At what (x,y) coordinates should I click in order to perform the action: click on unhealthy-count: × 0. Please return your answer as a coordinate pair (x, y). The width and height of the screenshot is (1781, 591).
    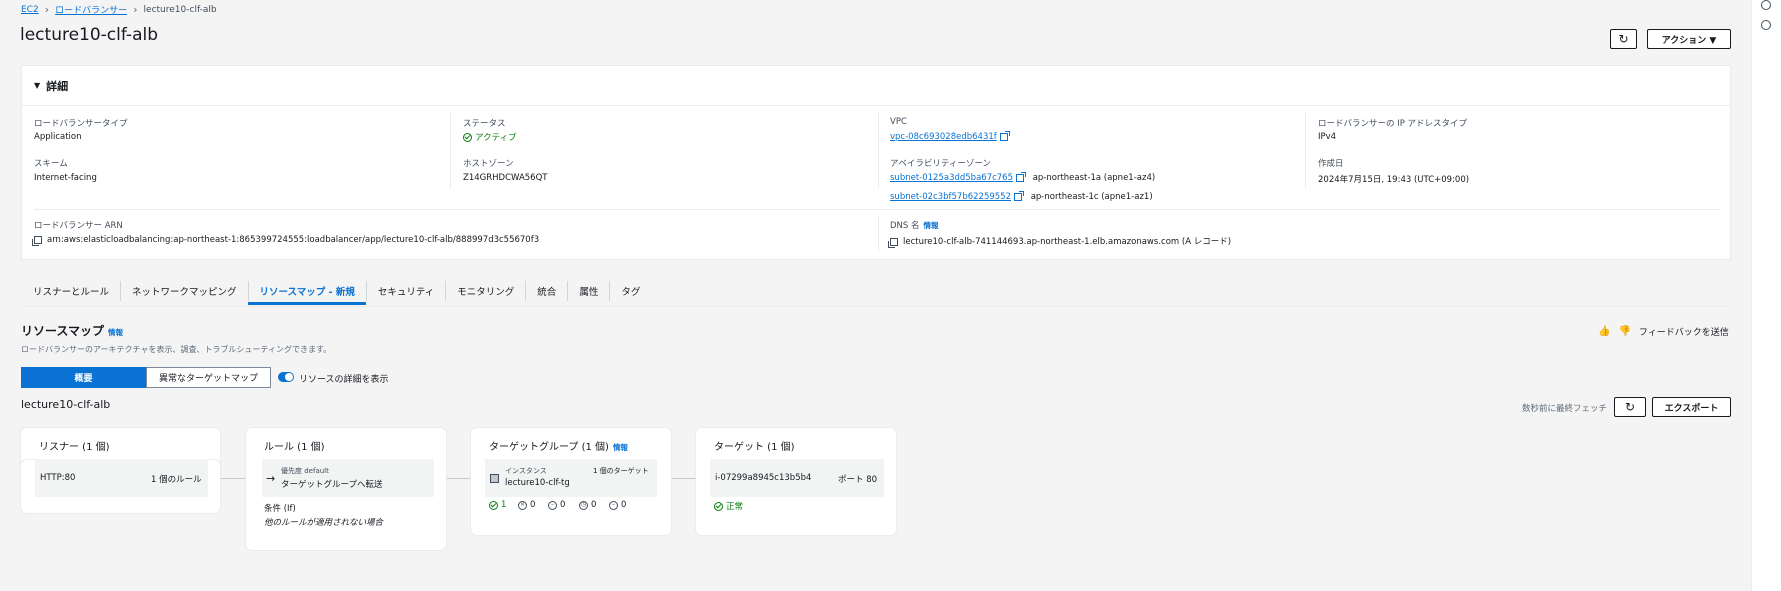
    Looking at the image, I should click on (526, 505).